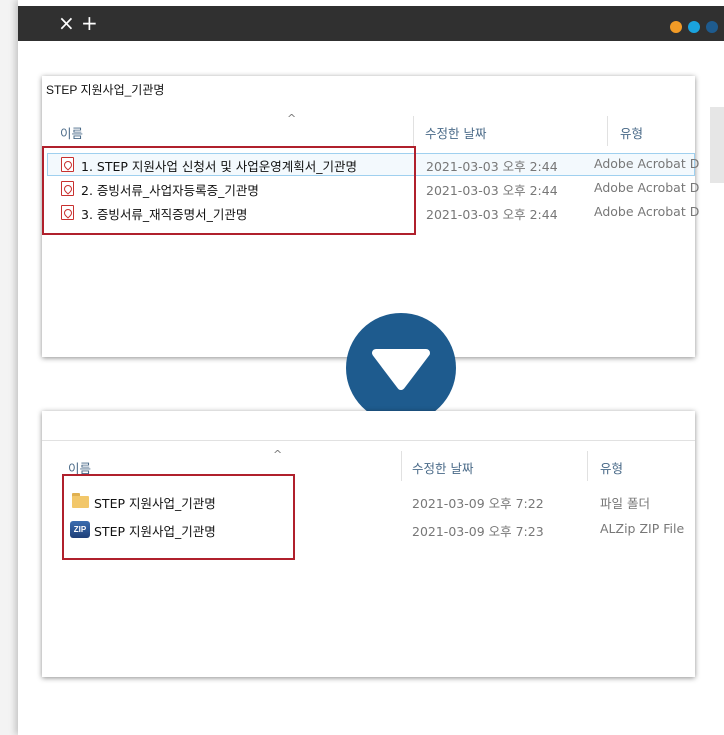 The image size is (724, 735). I want to click on file-type: ALZip ZIP File, so click(642, 528).